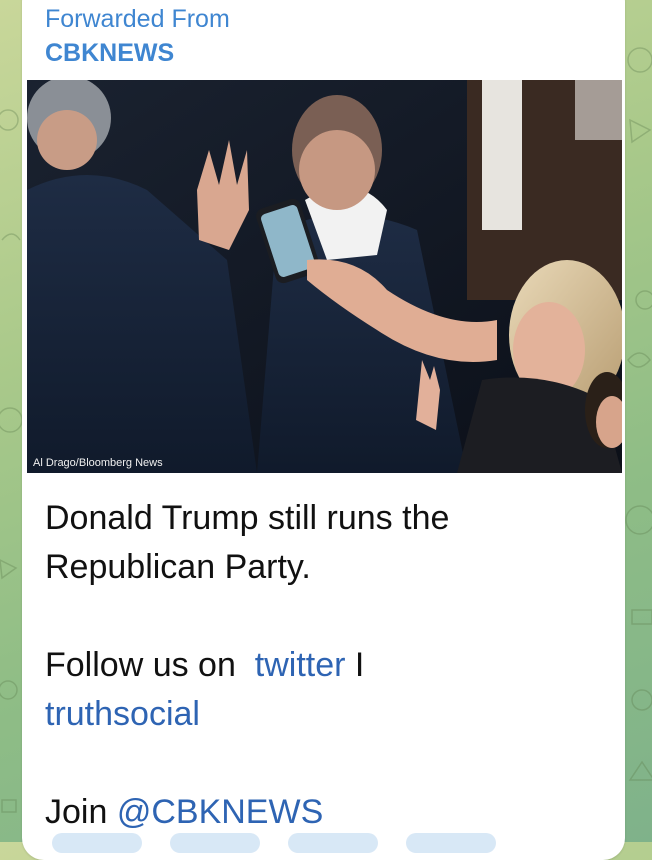 This screenshot has width=652, height=860. Describe the element at coordinates (359, 665) in the screenshot. I see `link-separator: I` at that location.